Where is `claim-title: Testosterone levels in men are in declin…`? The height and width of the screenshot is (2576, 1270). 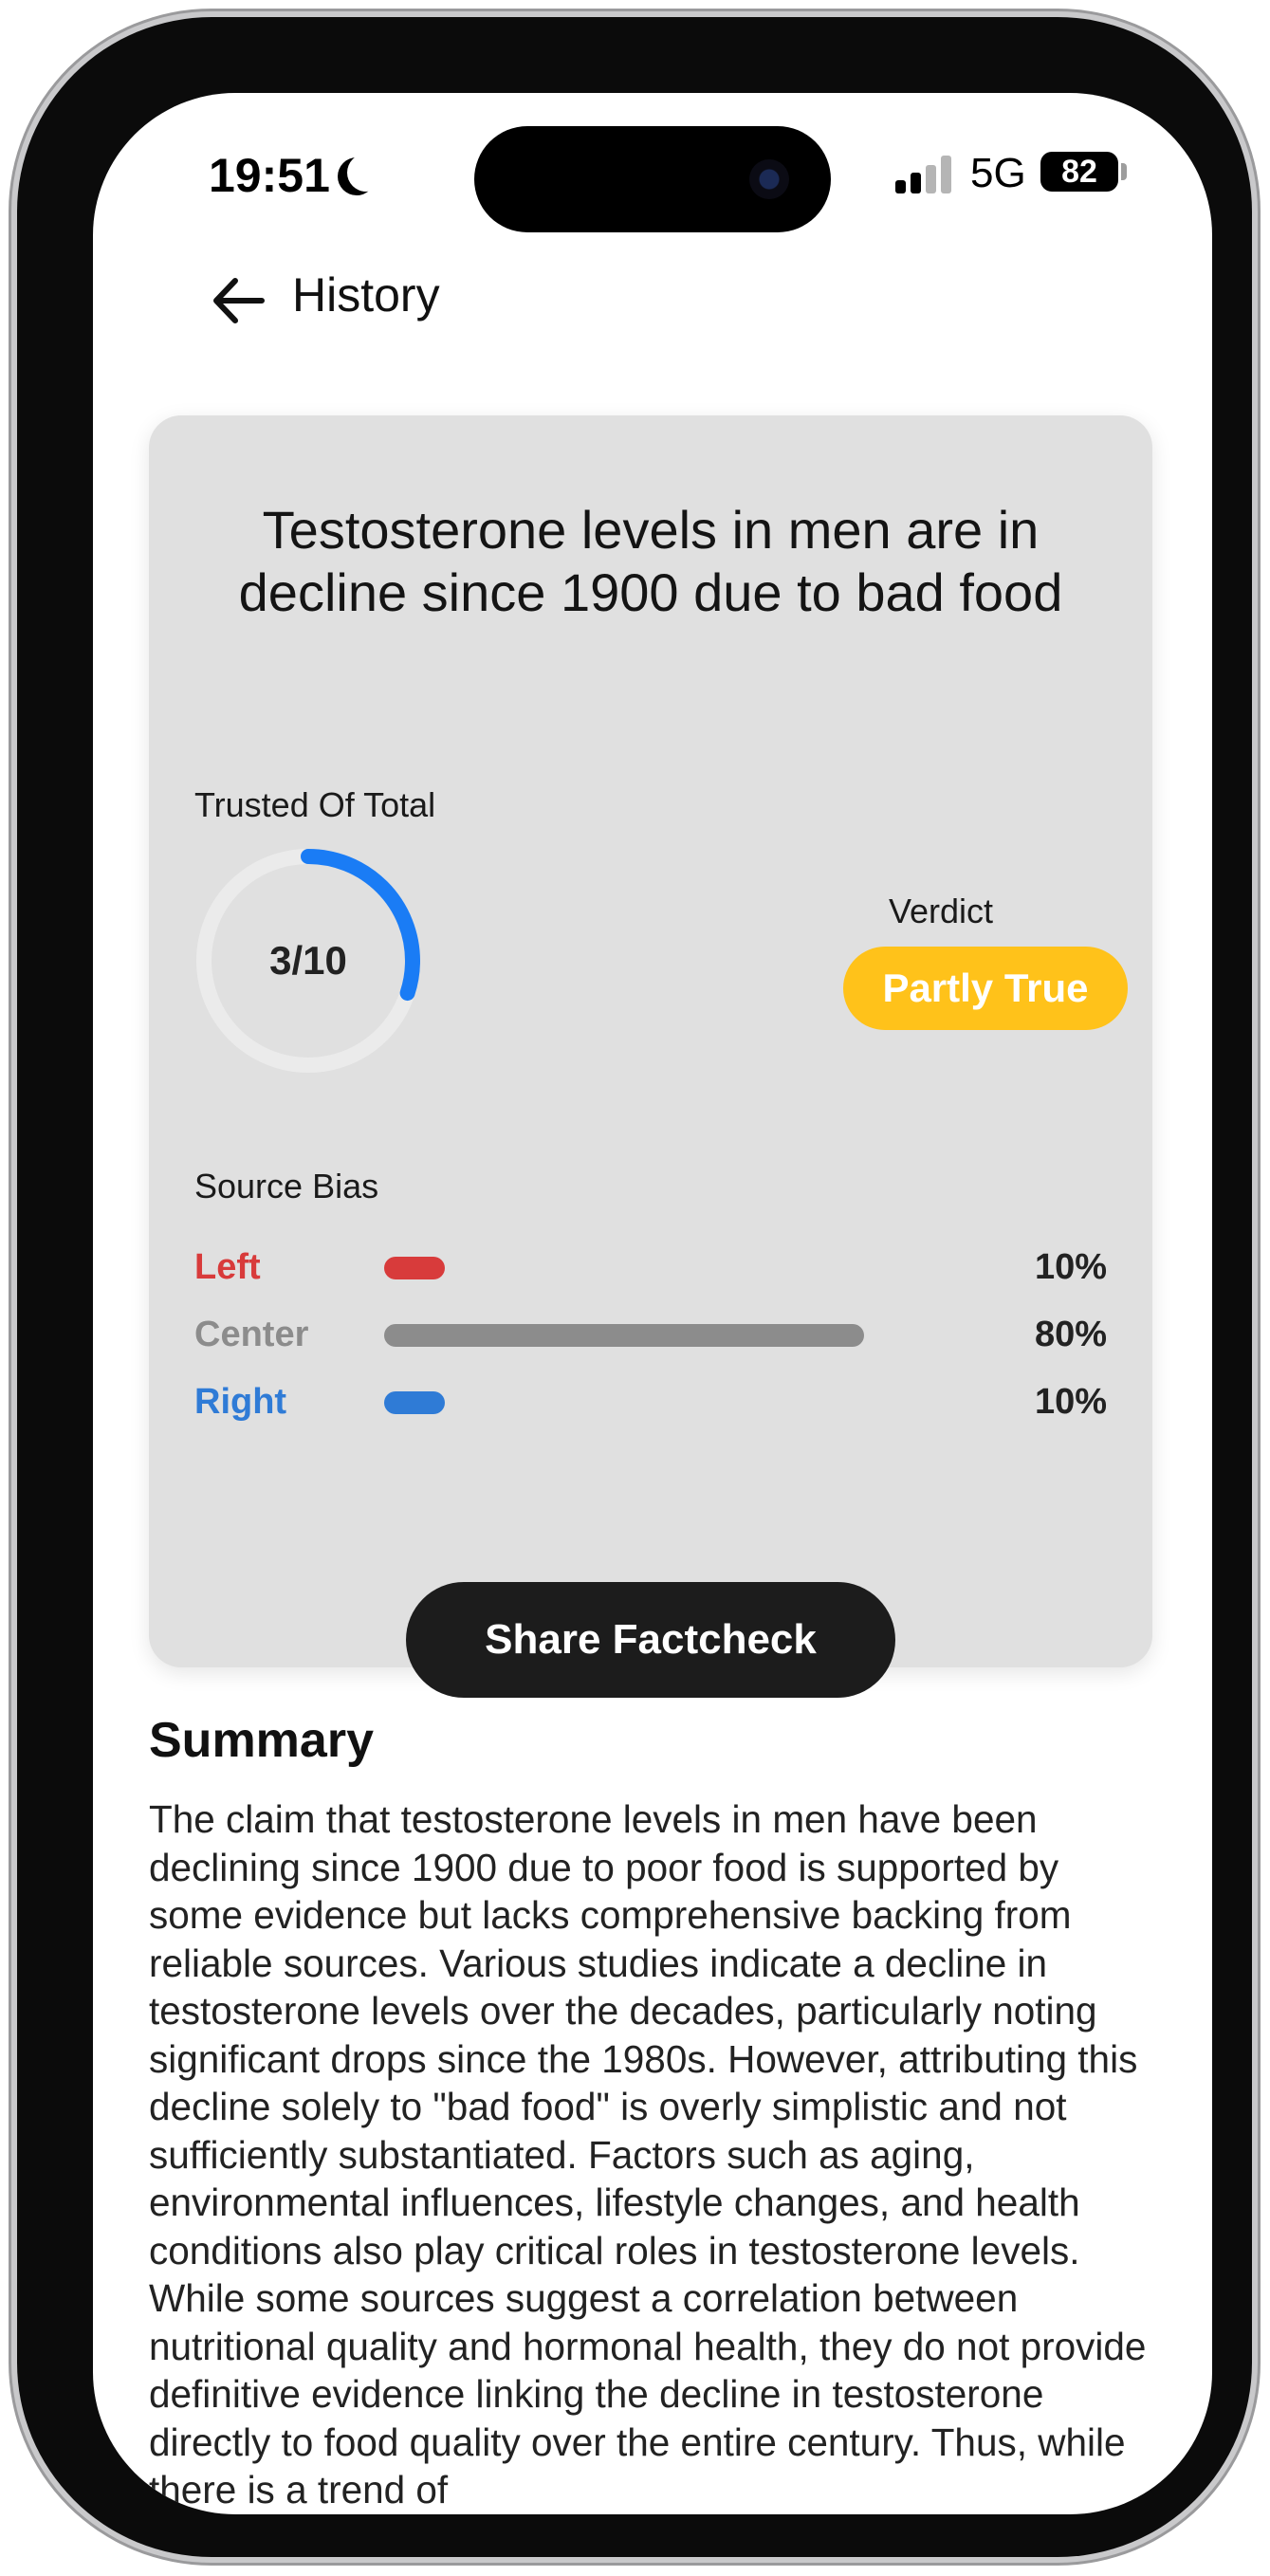
claim-title: Testosterone levels in men are in declin… is located at coordinates (650, 561).